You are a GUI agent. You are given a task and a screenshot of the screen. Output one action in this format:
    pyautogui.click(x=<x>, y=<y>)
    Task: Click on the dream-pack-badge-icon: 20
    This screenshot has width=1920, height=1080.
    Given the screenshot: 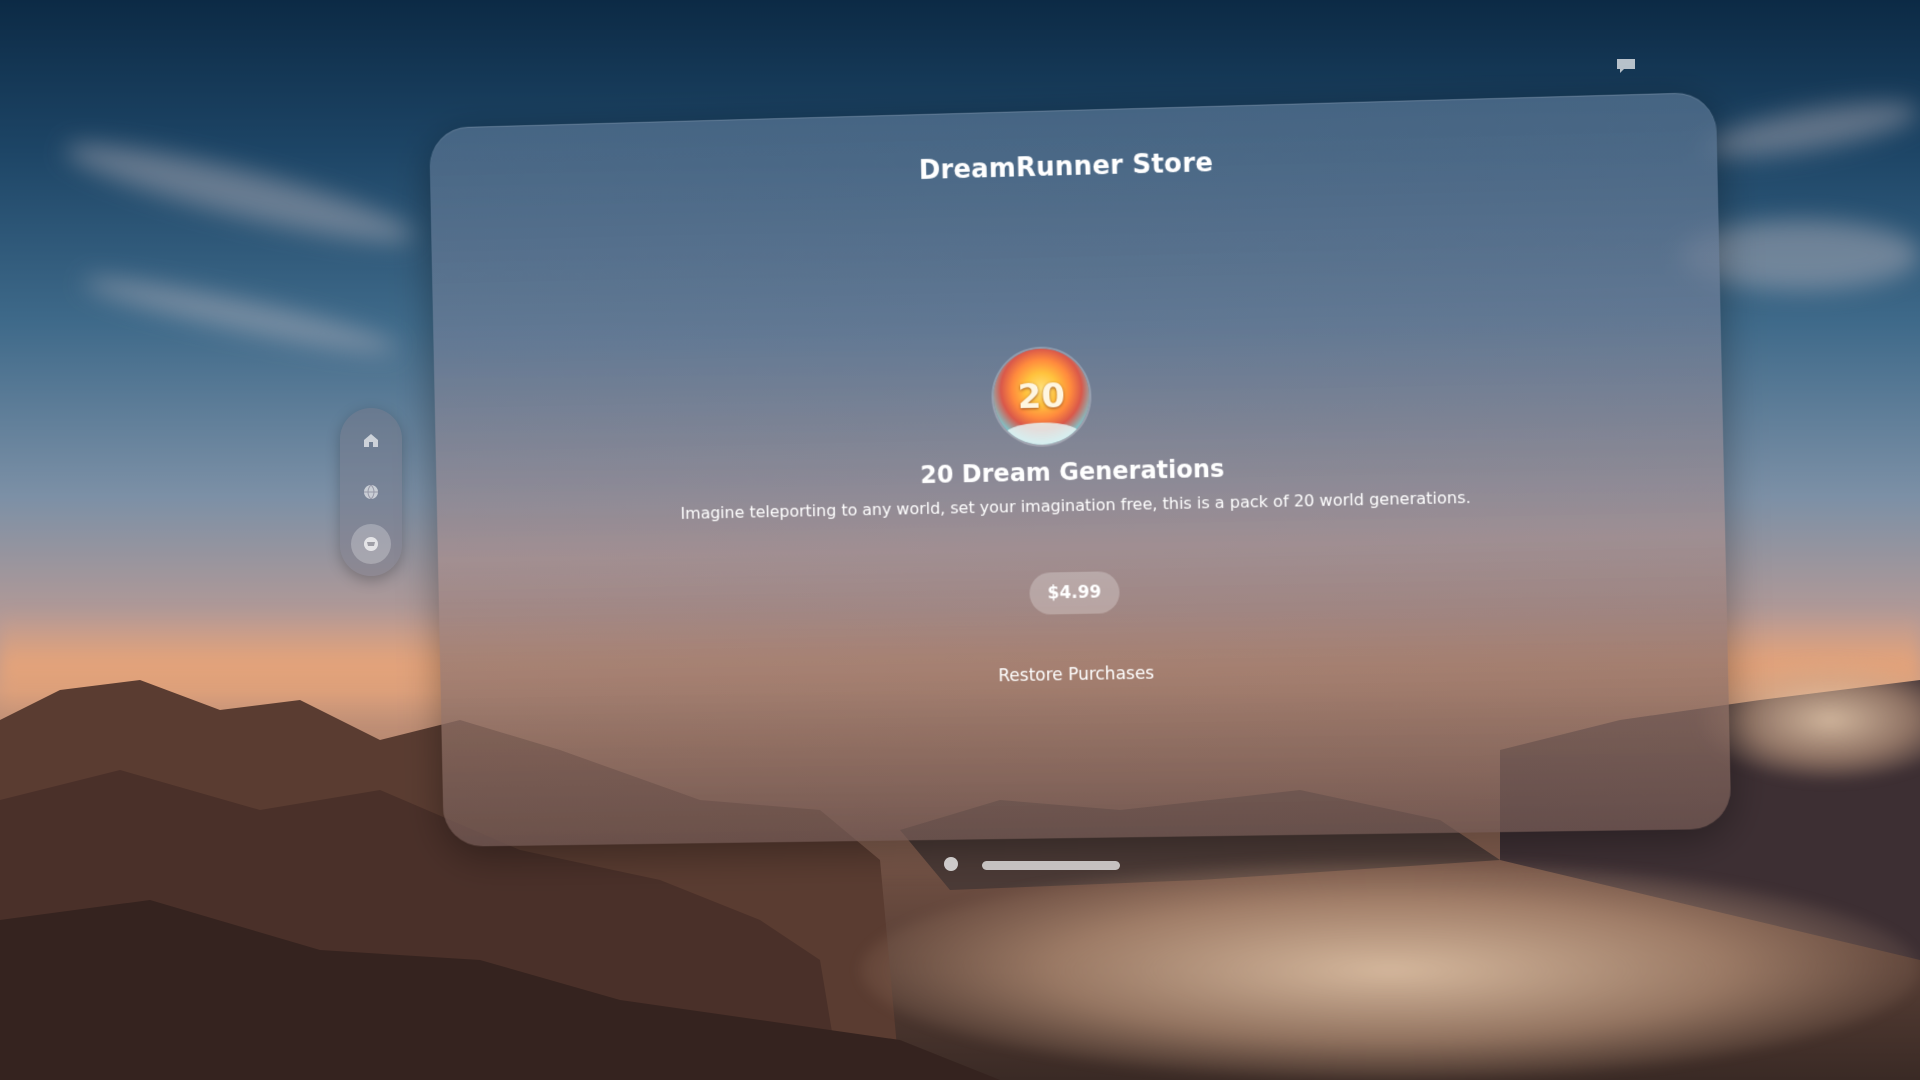 What is the action you would take?
    pyautogui.click(x=1041, y=396)
    